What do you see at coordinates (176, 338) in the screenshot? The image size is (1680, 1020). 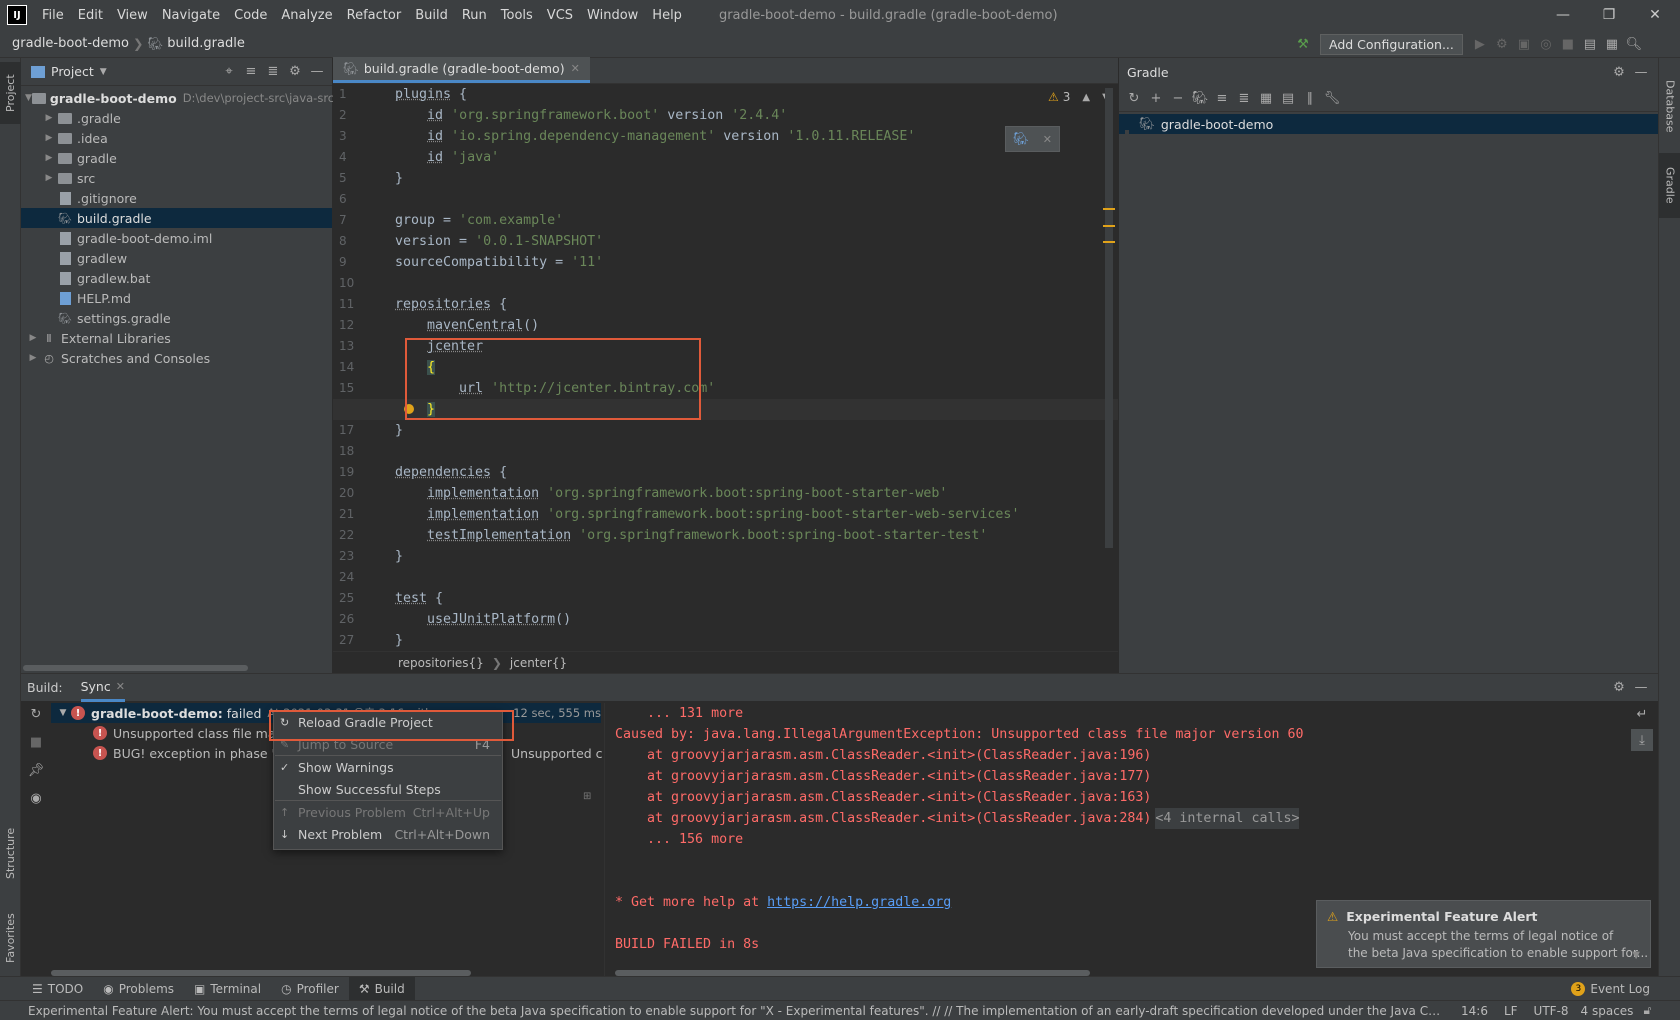 I see `tree-item-external-libraries: ▶ Ⅱ External Libraries` at bounding box center [176, 338].